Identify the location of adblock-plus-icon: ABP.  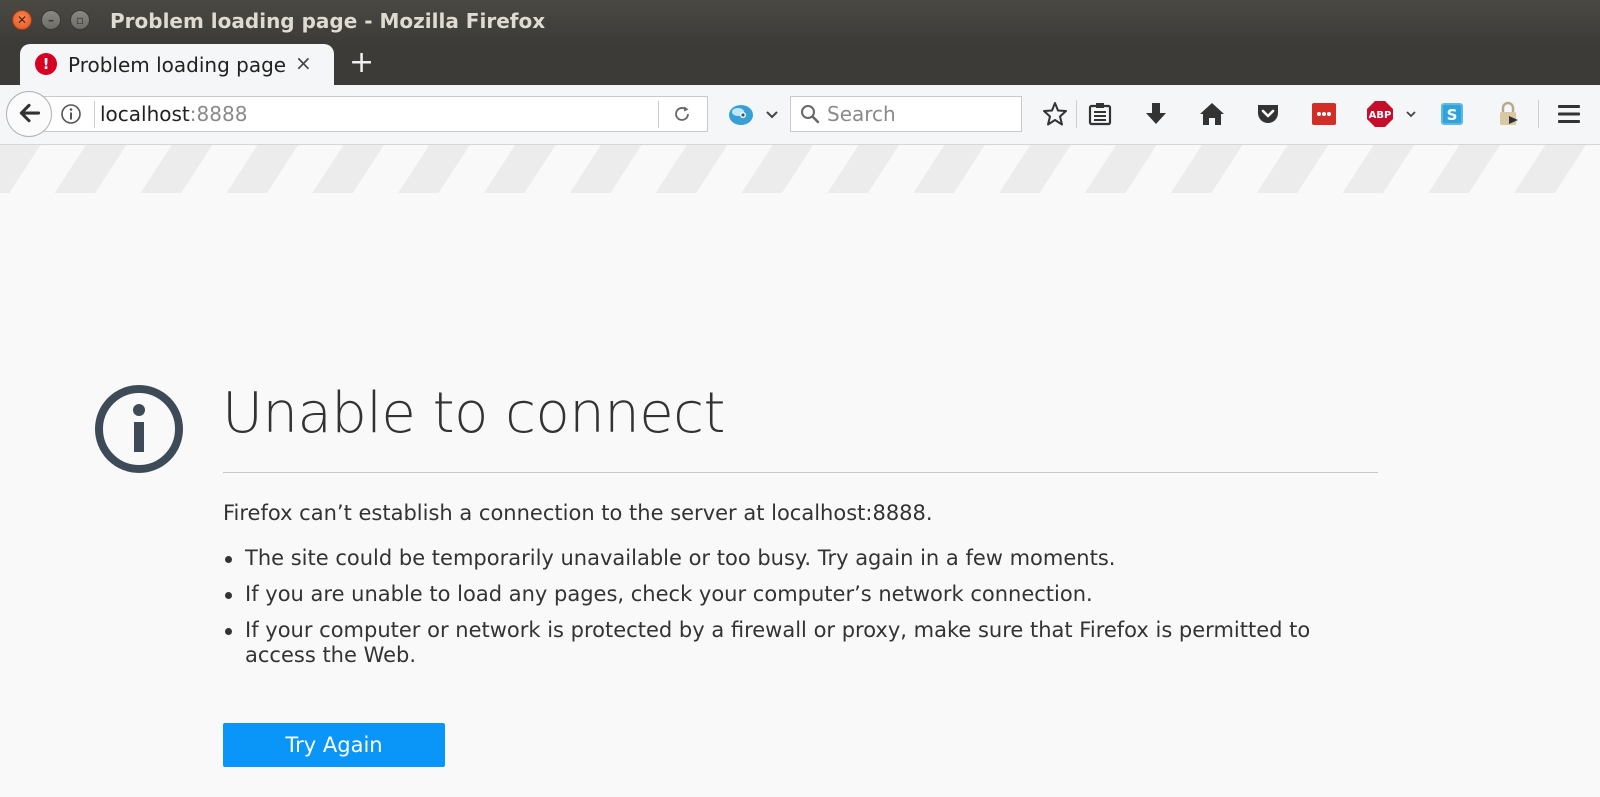
(1380, 114).